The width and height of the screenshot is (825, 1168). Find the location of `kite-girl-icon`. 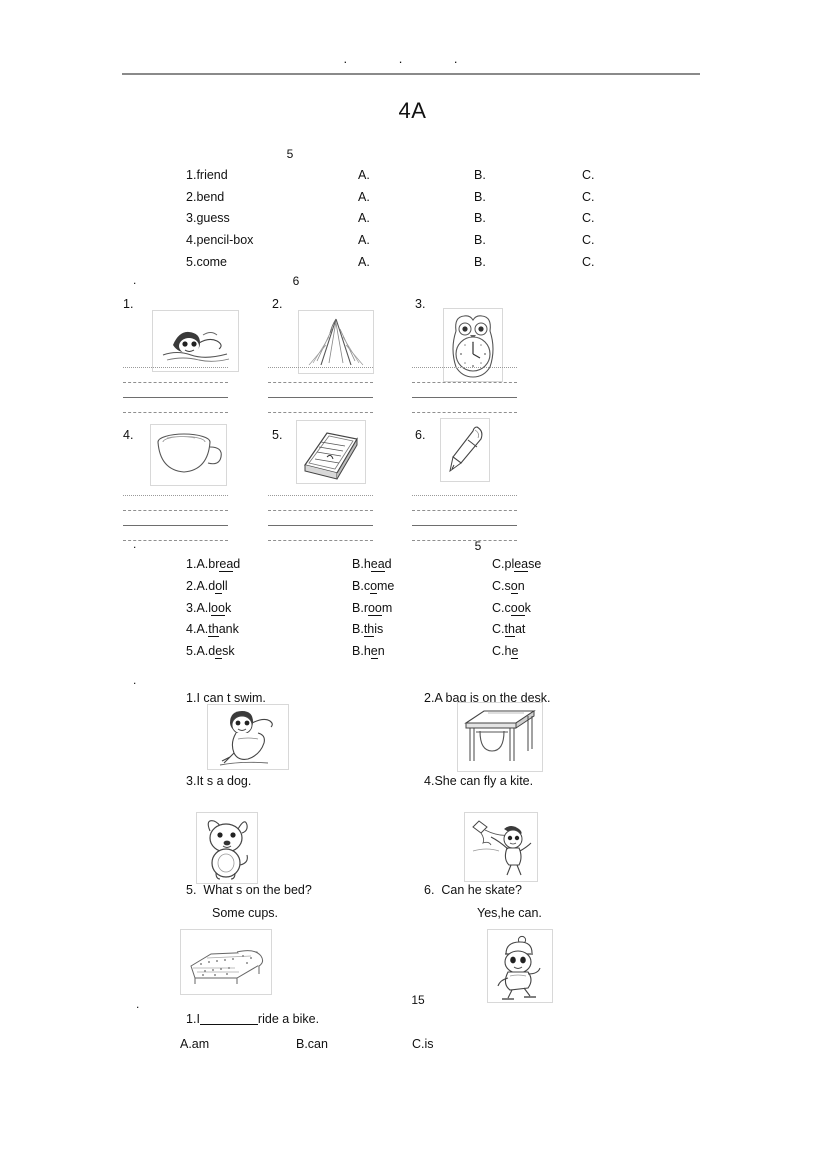

kite-girl-icon is located at coordinates (501, 847).